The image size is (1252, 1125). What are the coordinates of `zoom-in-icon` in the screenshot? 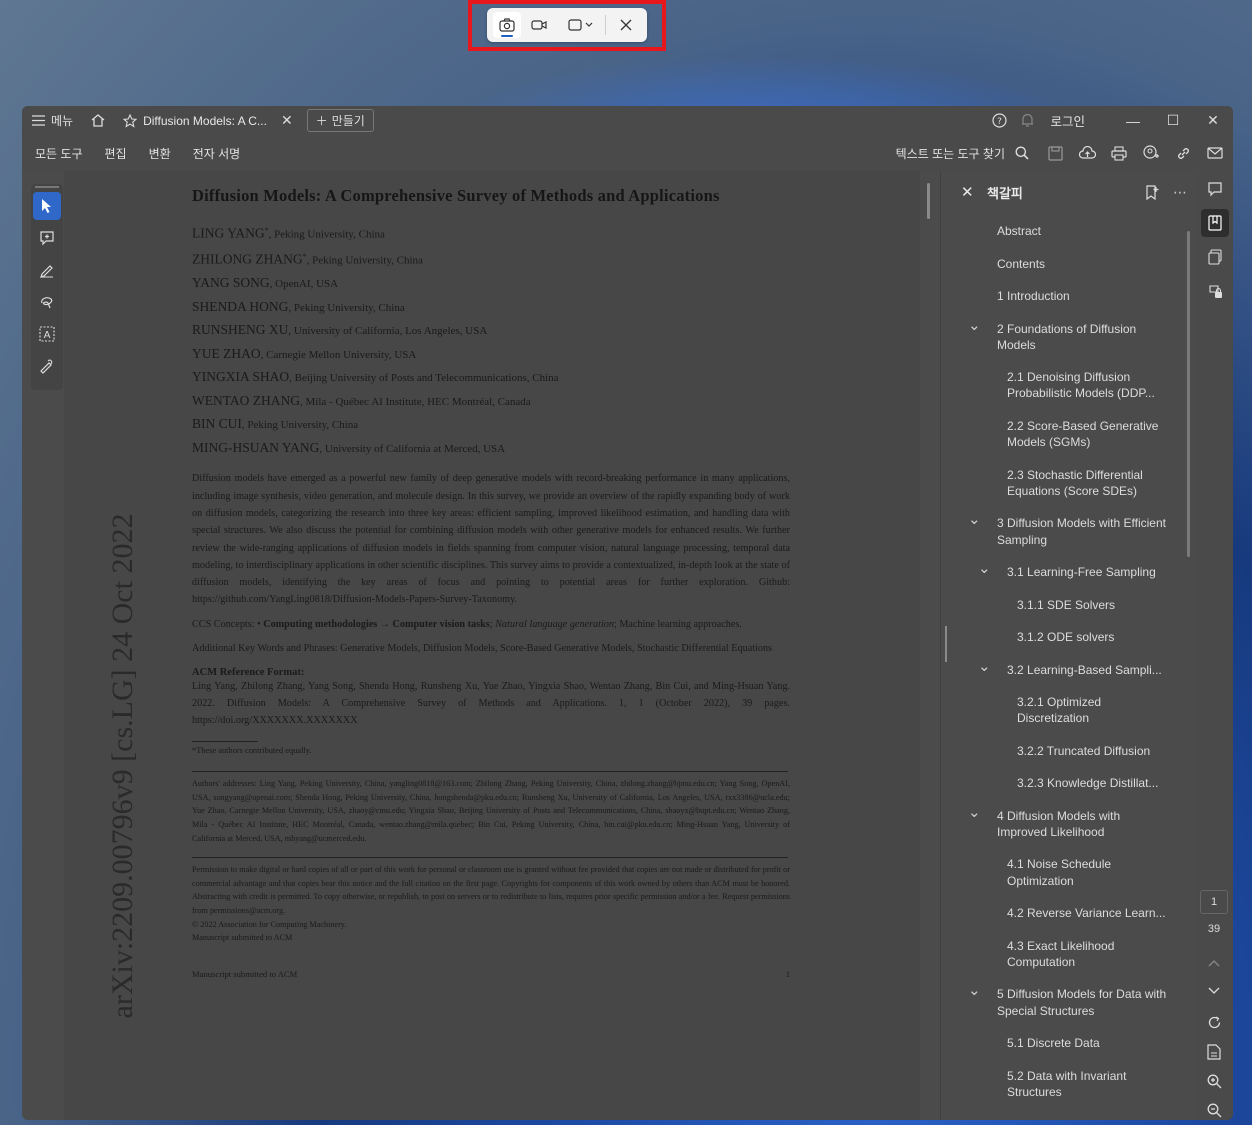 It's located at (1214, 1081).